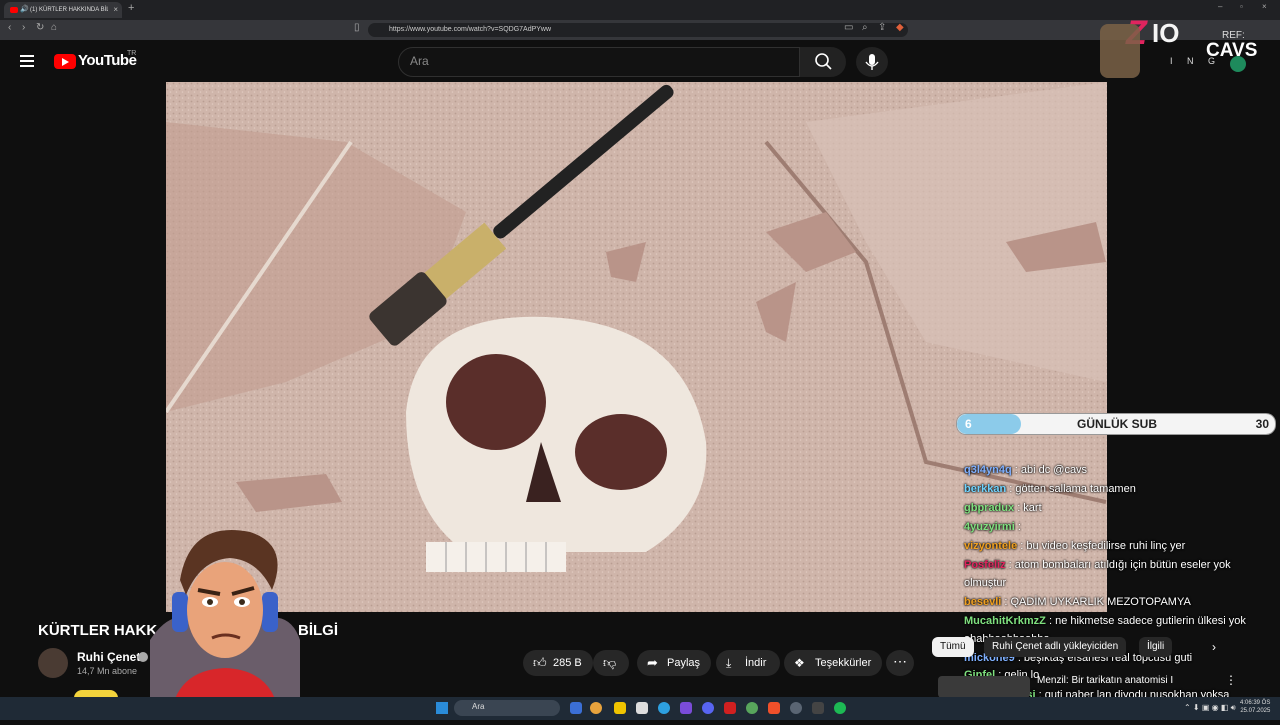 This screenshot has height=725, width=1280. I want to click on brave-shield-icon: ◆, so click(900, 27).